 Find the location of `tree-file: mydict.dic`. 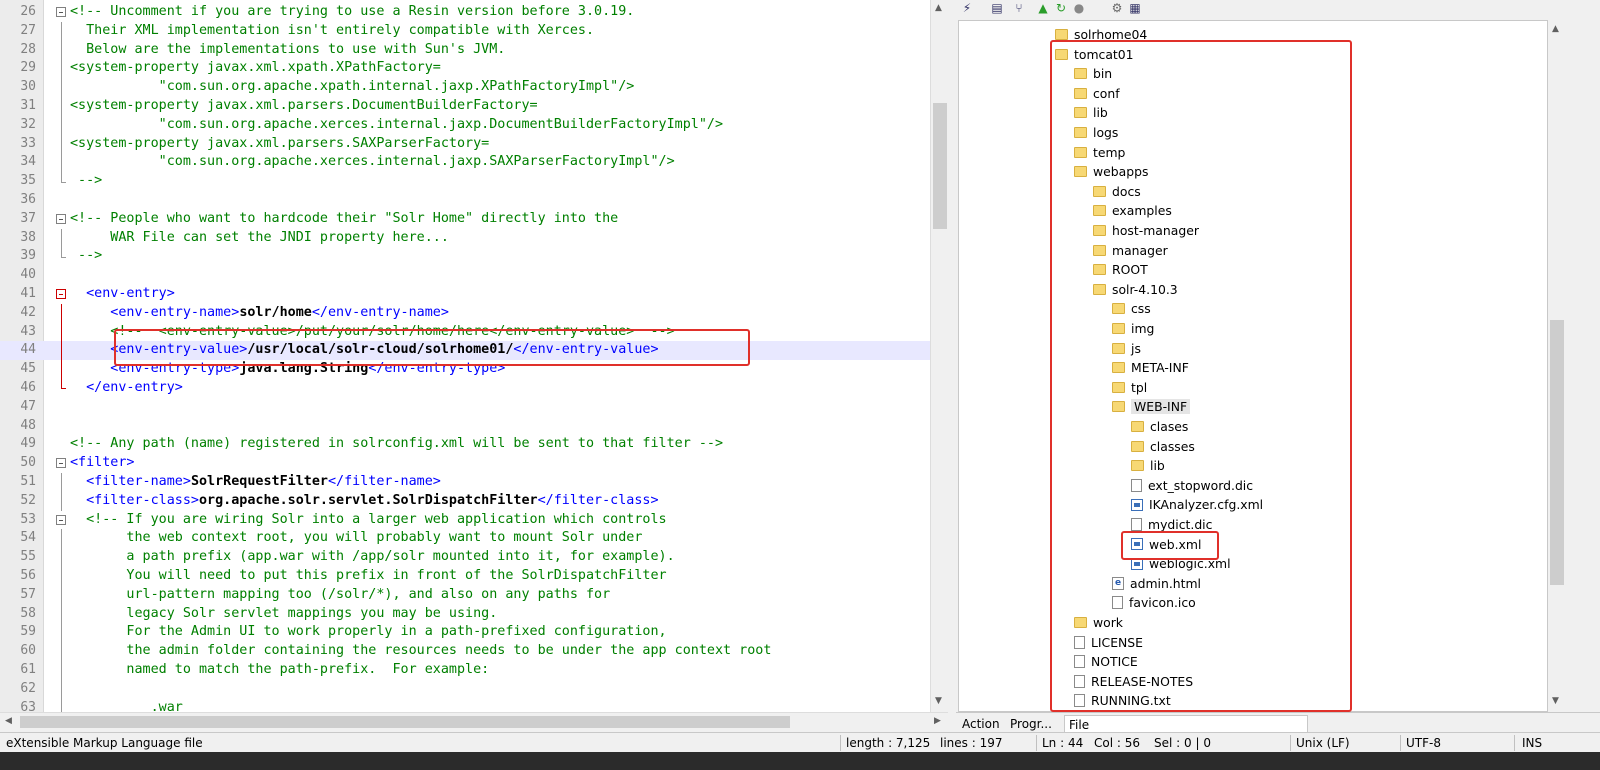

tree-file: mydict.dic is located at coordinates (1171, 525).